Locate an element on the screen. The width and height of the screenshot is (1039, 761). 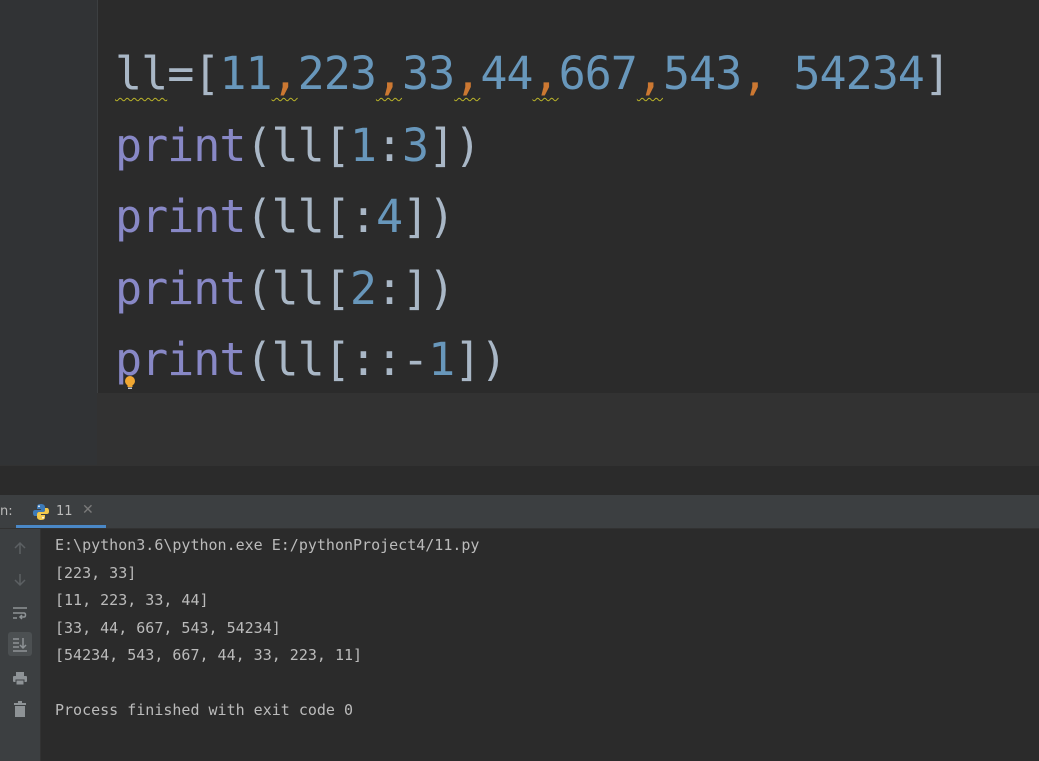
python-icon is located at coordinates (41, 512).